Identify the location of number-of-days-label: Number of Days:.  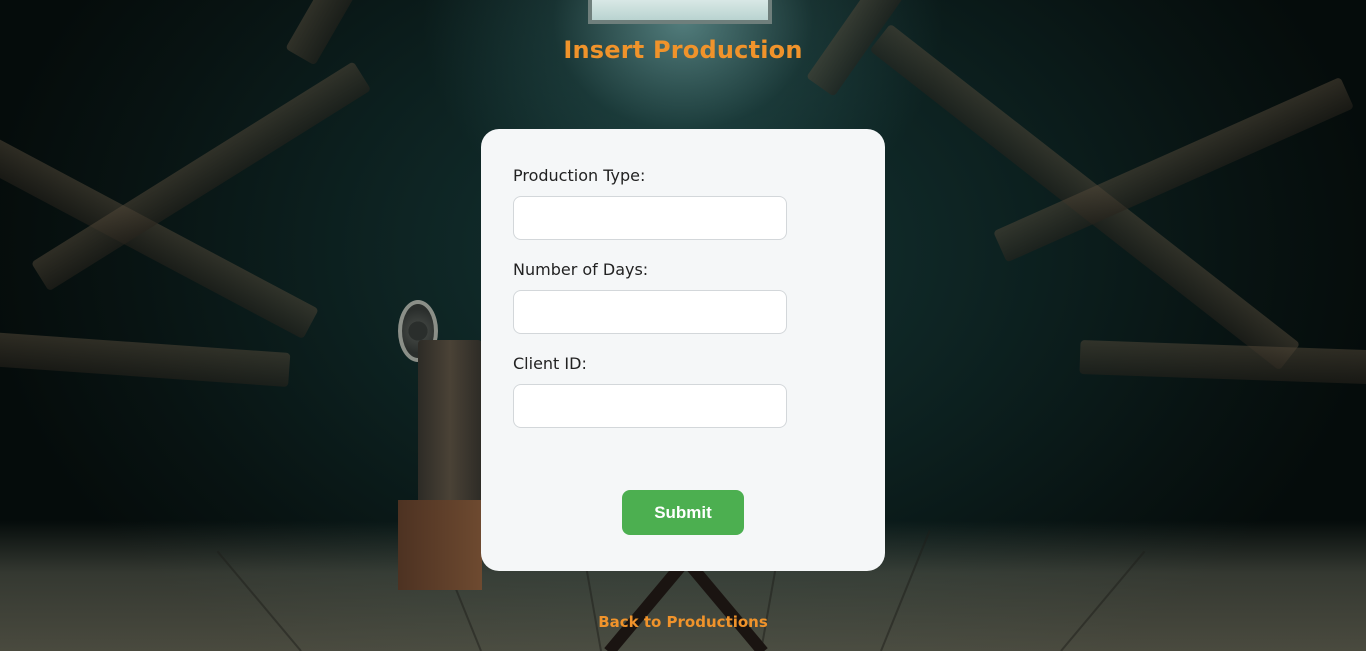
(581, 269).